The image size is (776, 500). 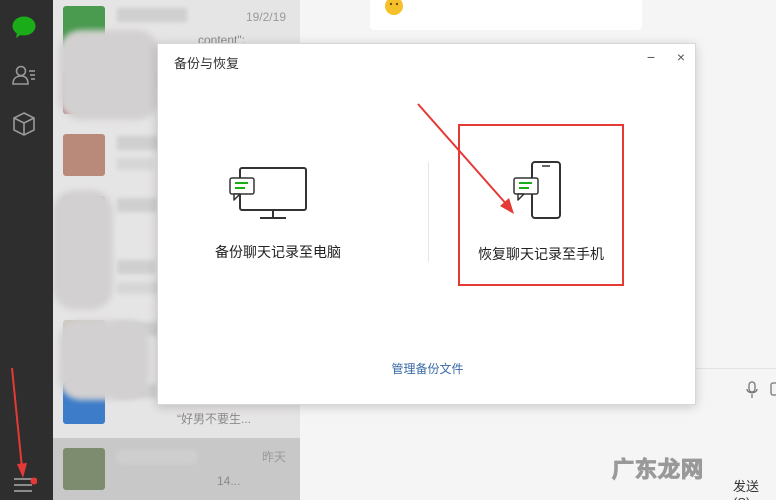 I want to click on send-button: 发送(S), so click(x=754, y=488).